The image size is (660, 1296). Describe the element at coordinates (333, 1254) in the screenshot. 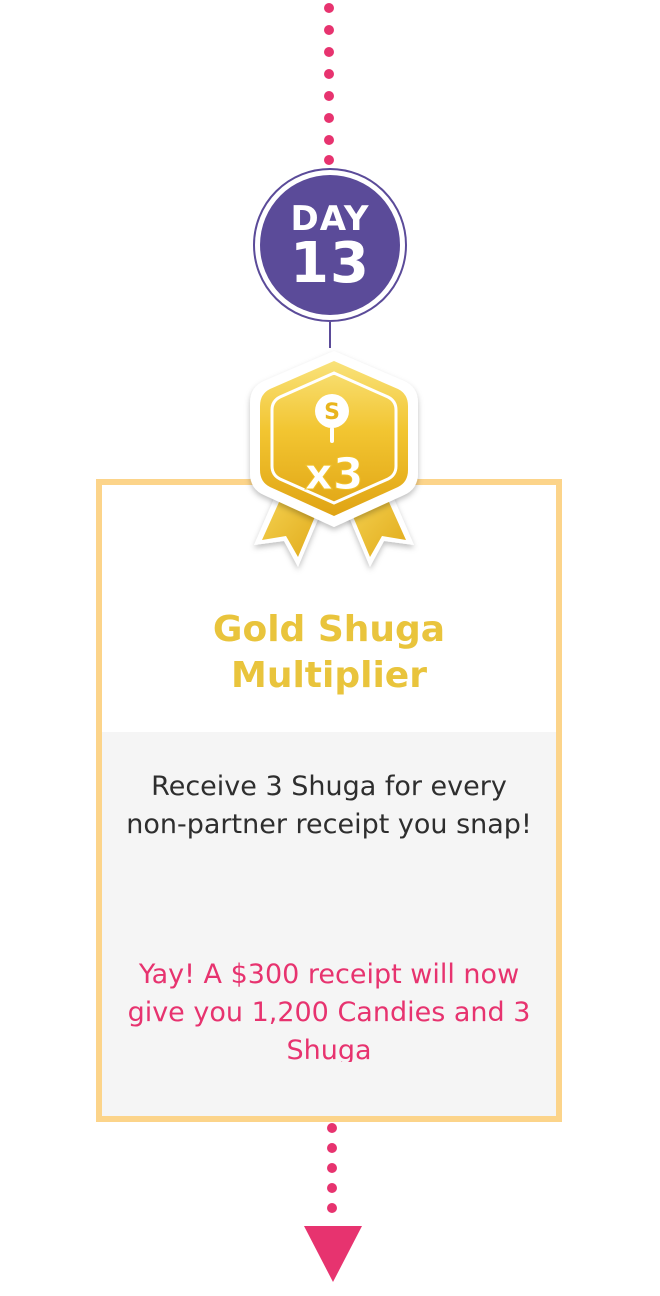

I see `arrow-down-icon` at that location.